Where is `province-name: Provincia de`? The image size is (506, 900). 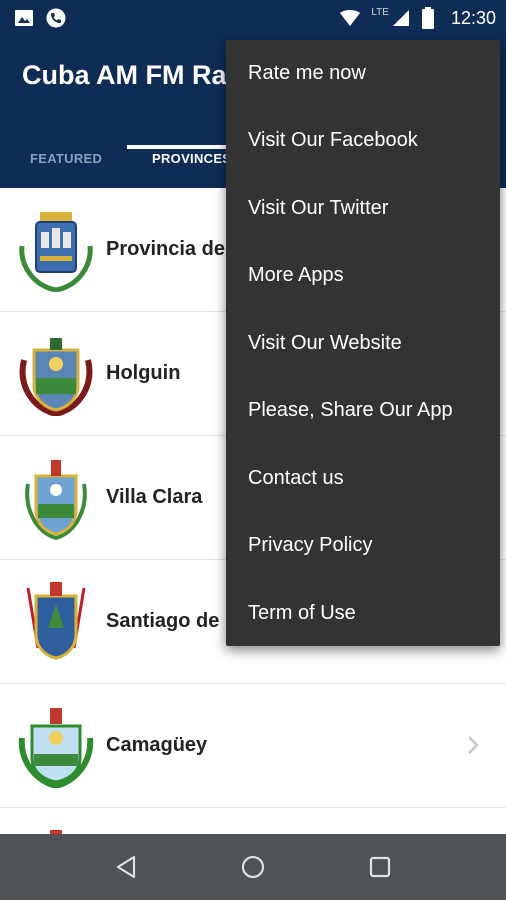 province-name: Provincia de is located at coordinates (165, 249).